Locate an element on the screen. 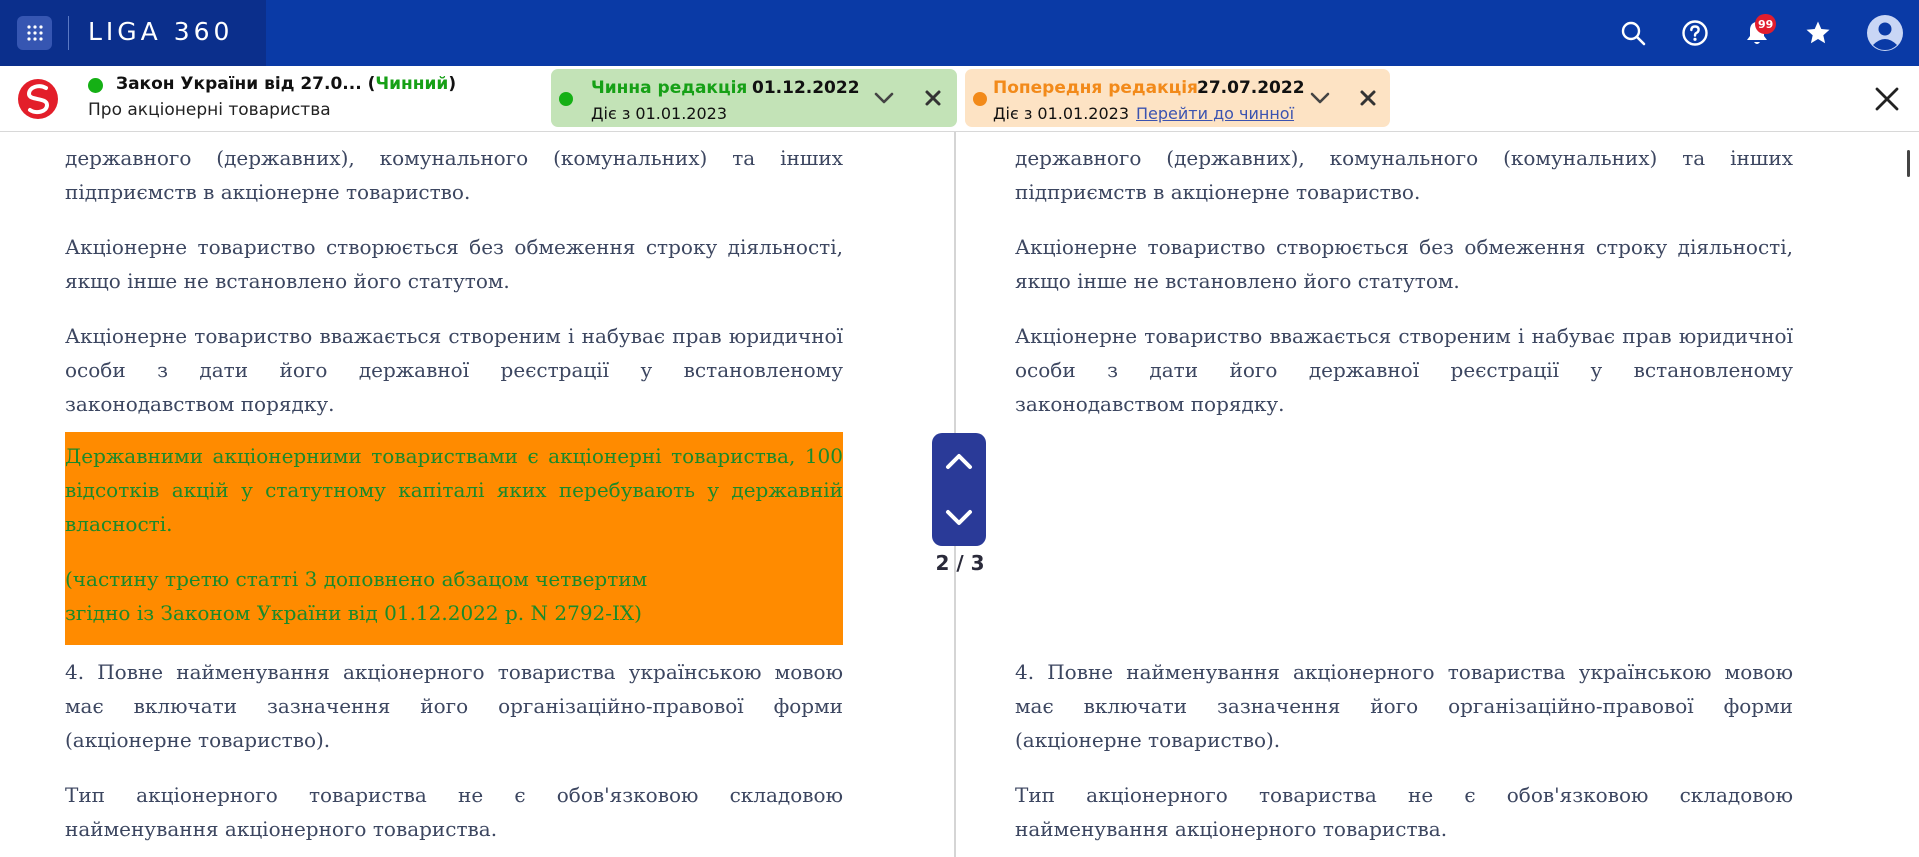 This screenshot has height=857, width=1919. current-edition-date: 01.12.2022 is located at coordinates (806, 88).